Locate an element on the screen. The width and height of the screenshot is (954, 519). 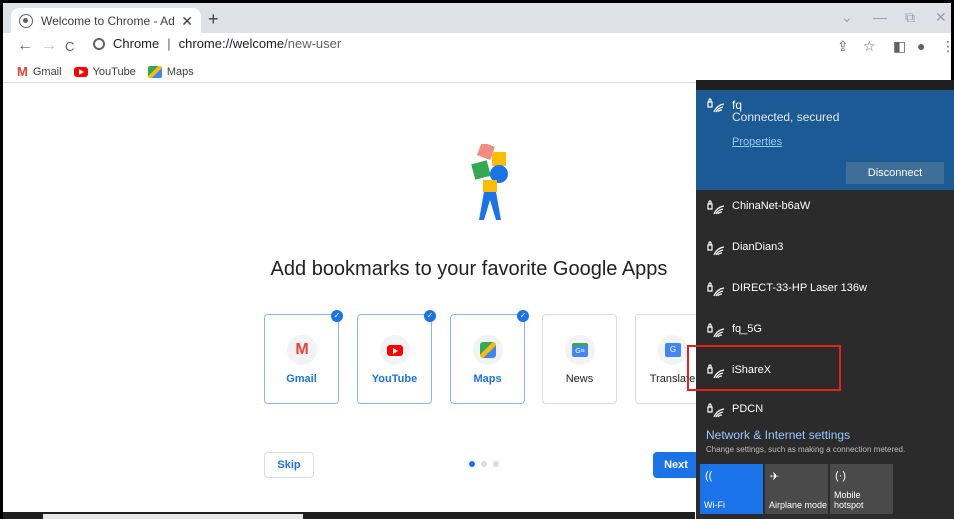
disconnect-button: Disconnect is located at coordinates (895, 173).